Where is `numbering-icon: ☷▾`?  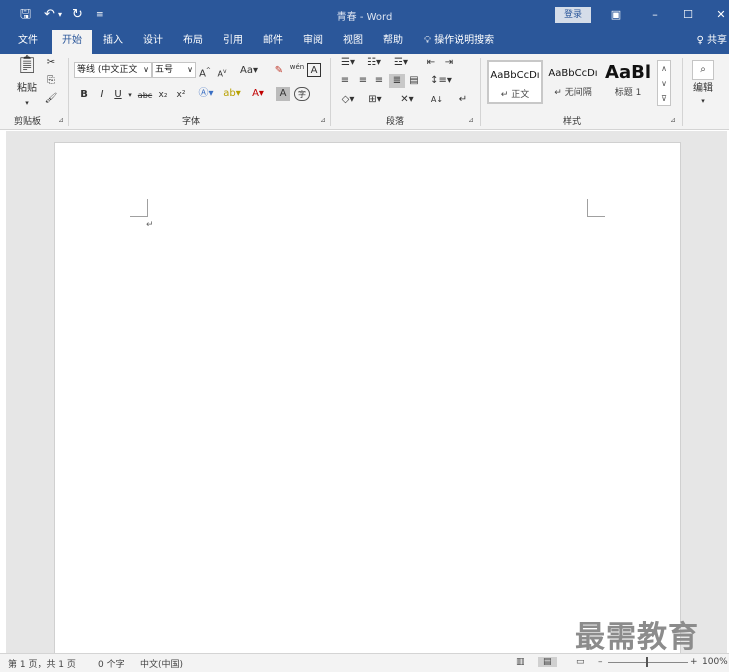
numbering-icon: ☷▾ is located at coordinates (374, 63).